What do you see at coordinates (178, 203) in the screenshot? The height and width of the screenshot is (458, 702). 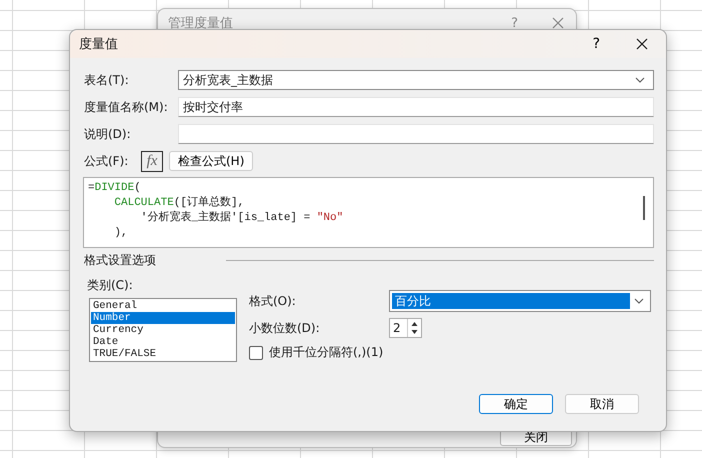 I see `code-line: CALCULATE([订单总数],` at bounding box center [178, 203].